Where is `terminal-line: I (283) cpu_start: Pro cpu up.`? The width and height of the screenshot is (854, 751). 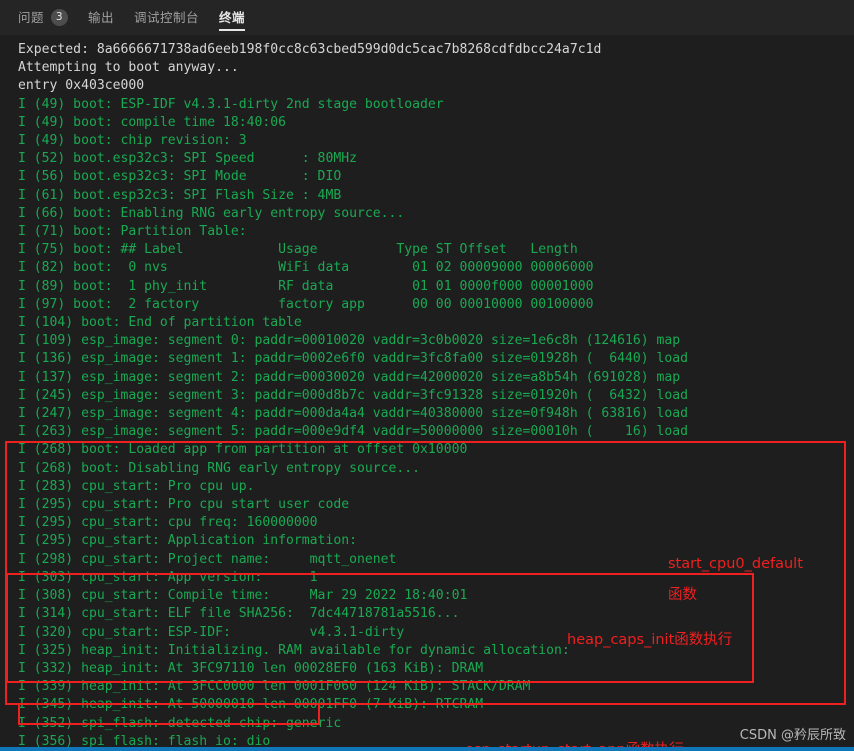
terminal-line: I (283) cpu_start: Pro cpu up. is located at coordinates (136, 486).